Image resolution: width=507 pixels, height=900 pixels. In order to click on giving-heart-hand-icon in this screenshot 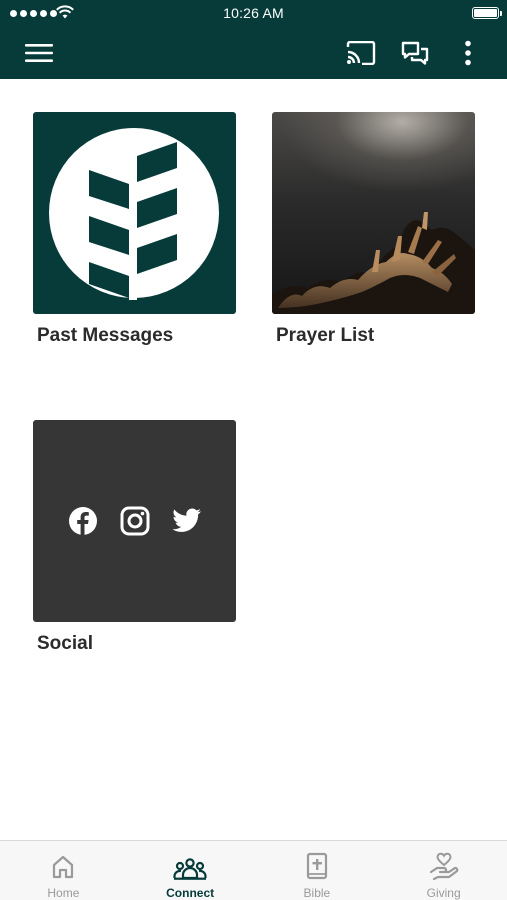, I will do `click(443, 866)`.